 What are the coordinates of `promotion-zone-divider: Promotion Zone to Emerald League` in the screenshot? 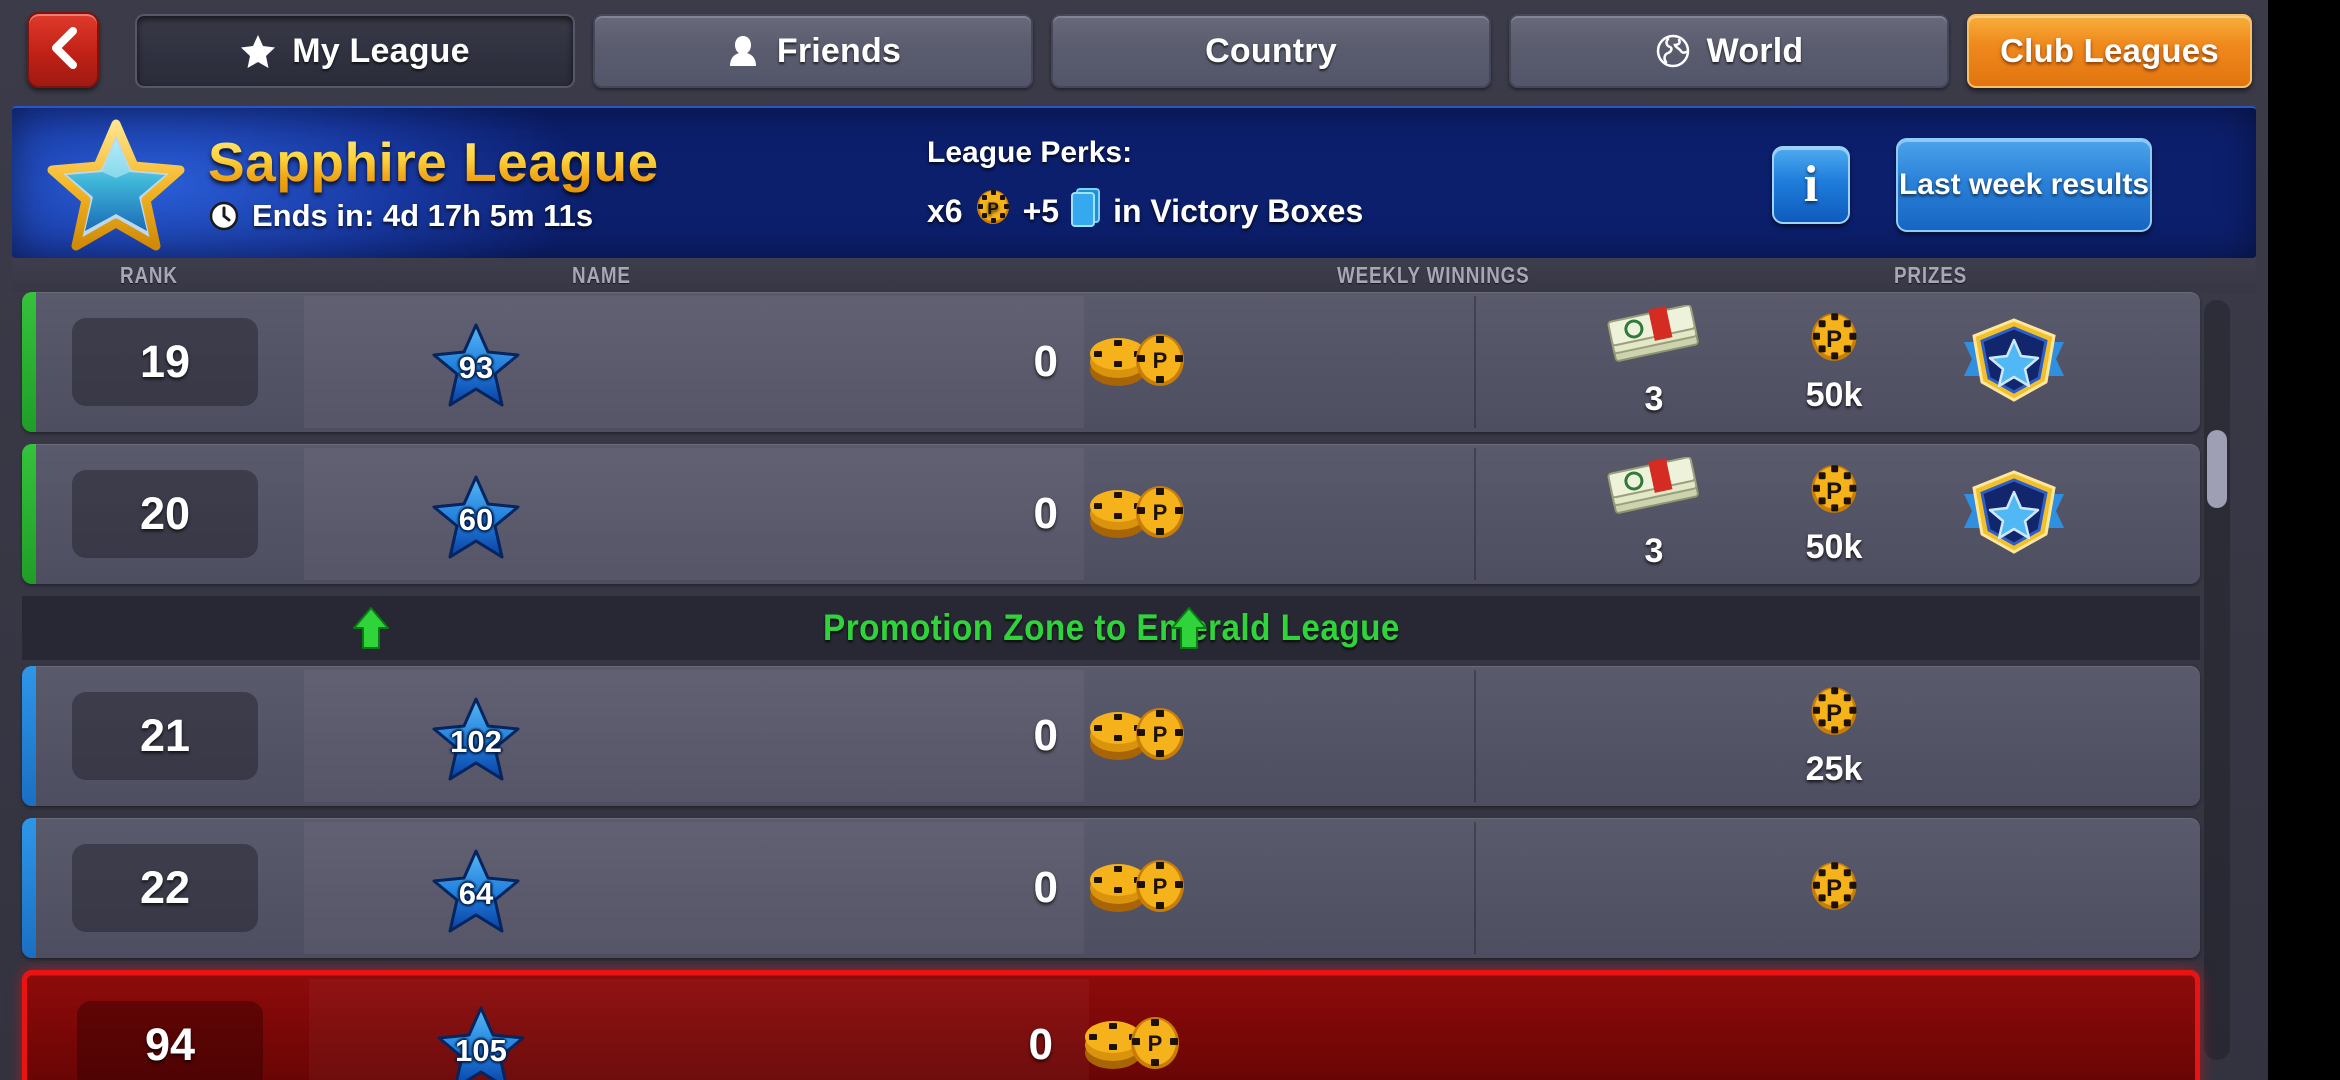 It's located at (1111, 628).